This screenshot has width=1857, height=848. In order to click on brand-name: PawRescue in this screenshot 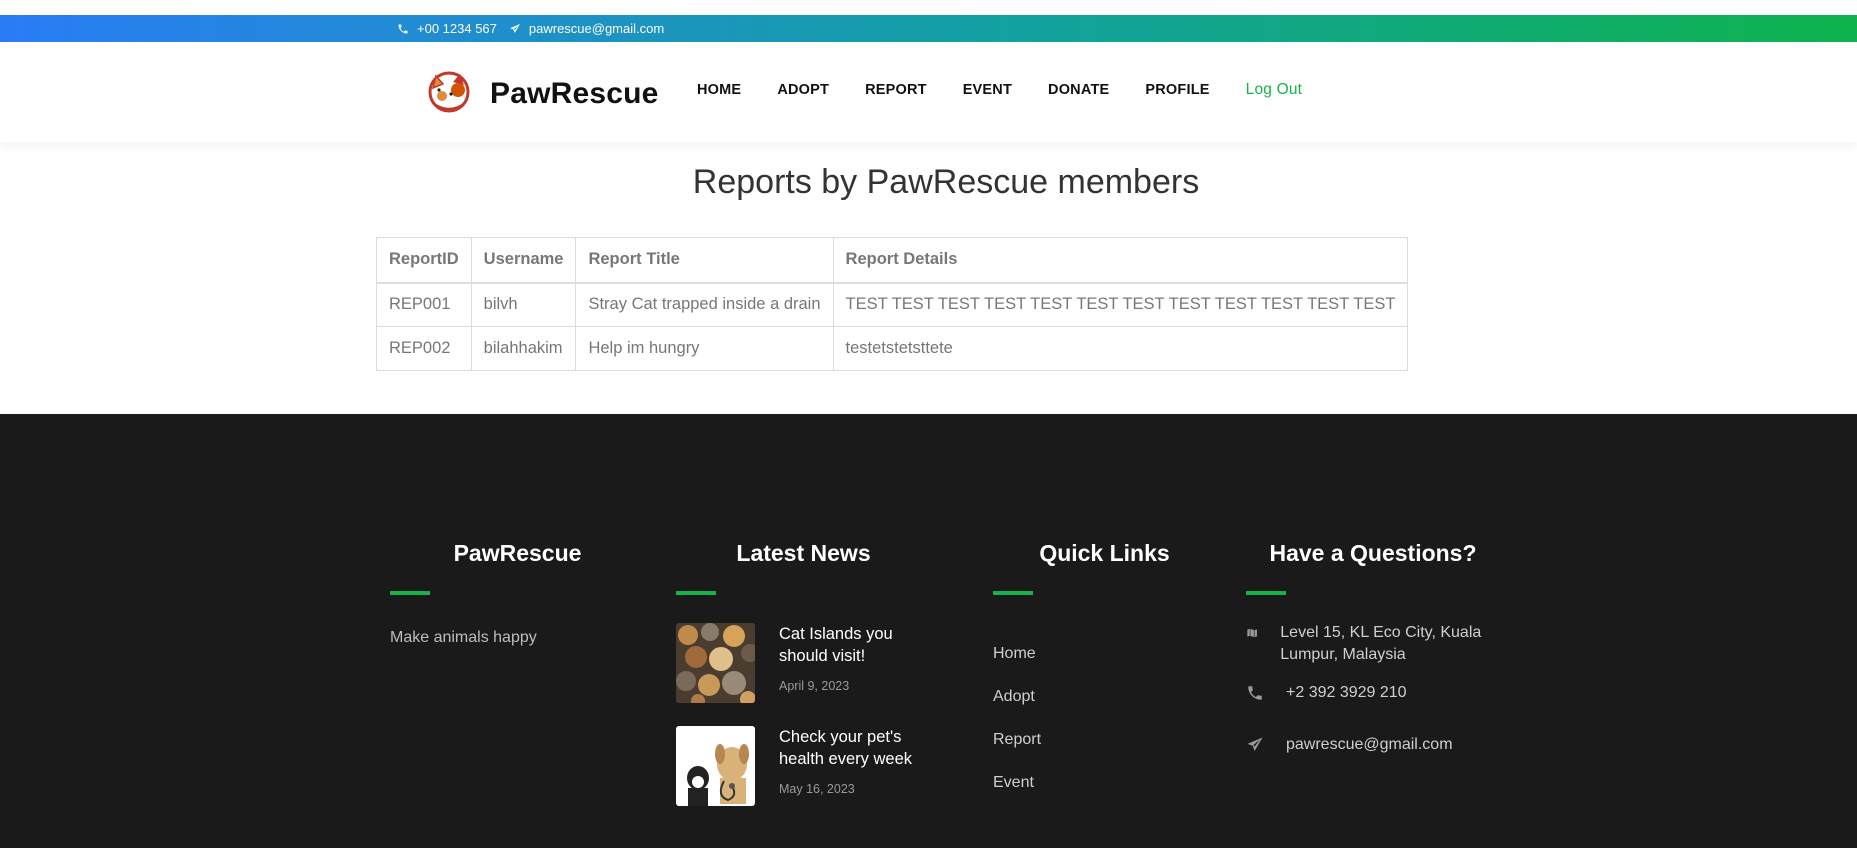, I will do `click(574, 93)`.